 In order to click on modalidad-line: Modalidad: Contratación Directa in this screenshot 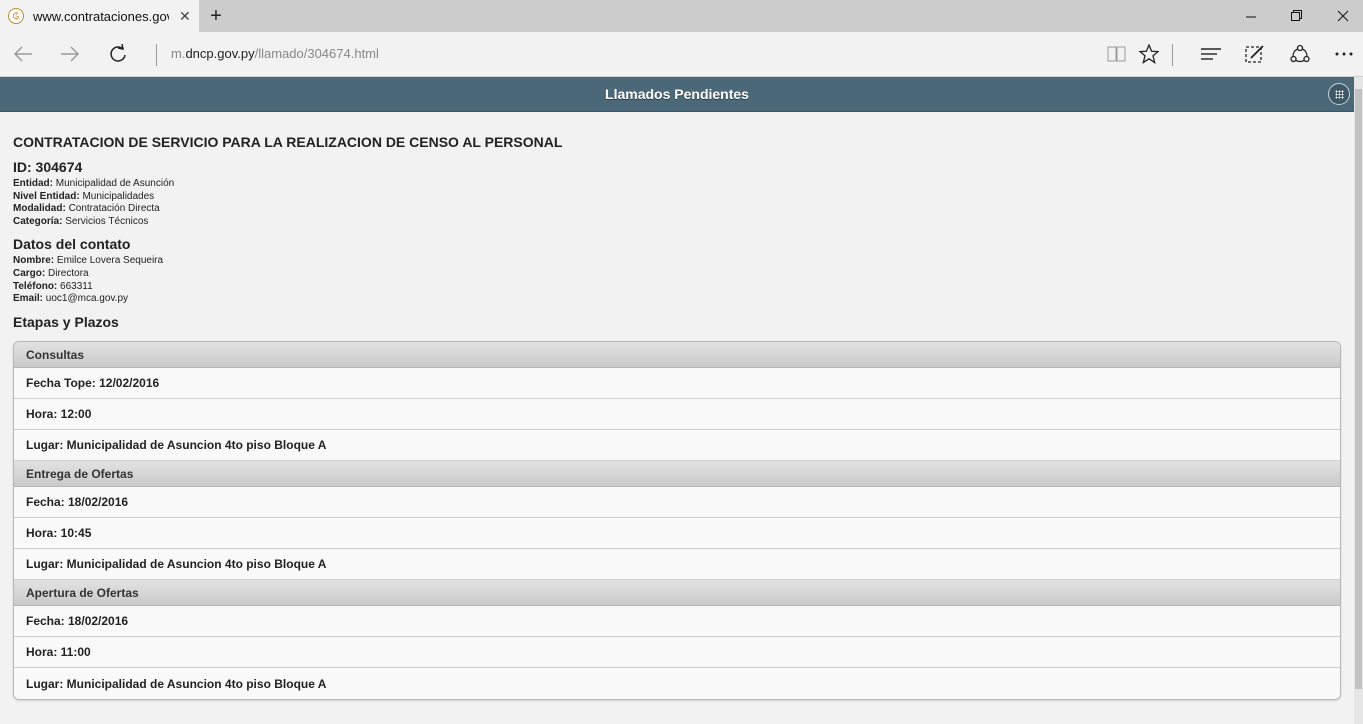, I will do `click(677, 209)`.